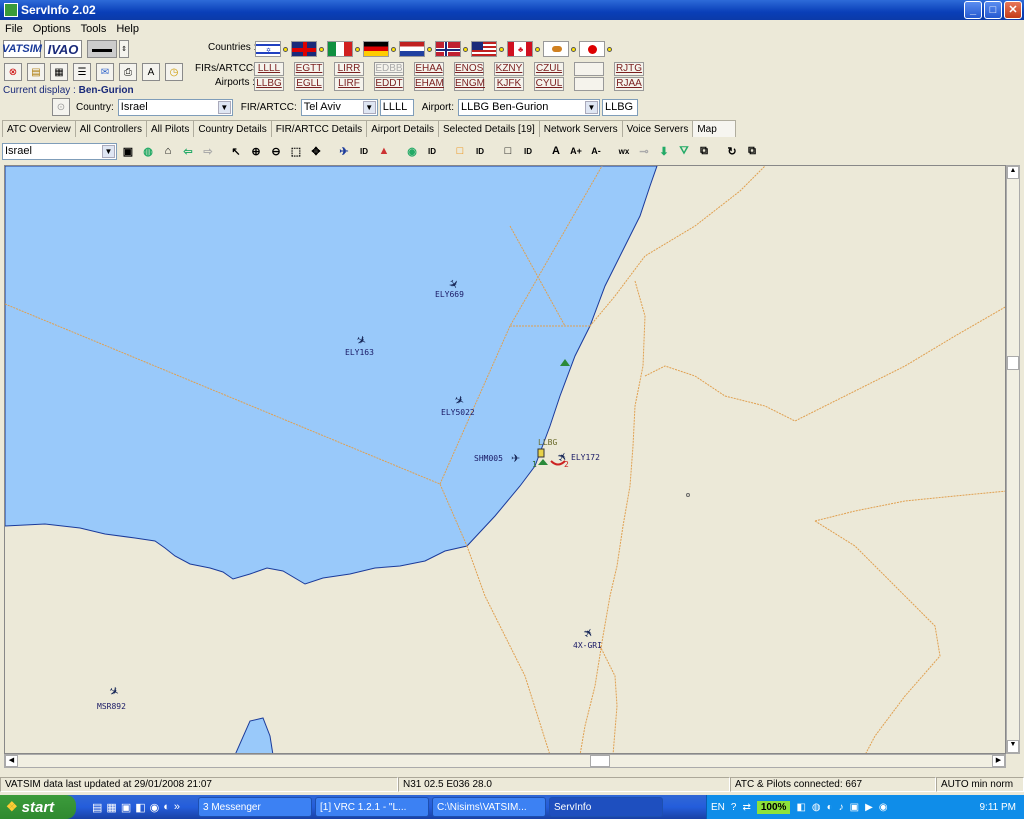  What do you see at coordinates (384, 151) in the screenshot?
I see `airport-toggle-icon: ▲` at bounding box center [384, 151].